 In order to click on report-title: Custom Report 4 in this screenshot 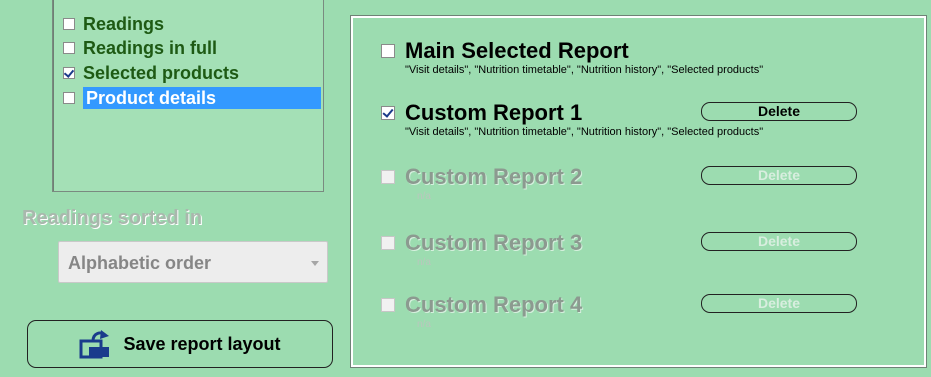, I will do `click(494, 304)`.